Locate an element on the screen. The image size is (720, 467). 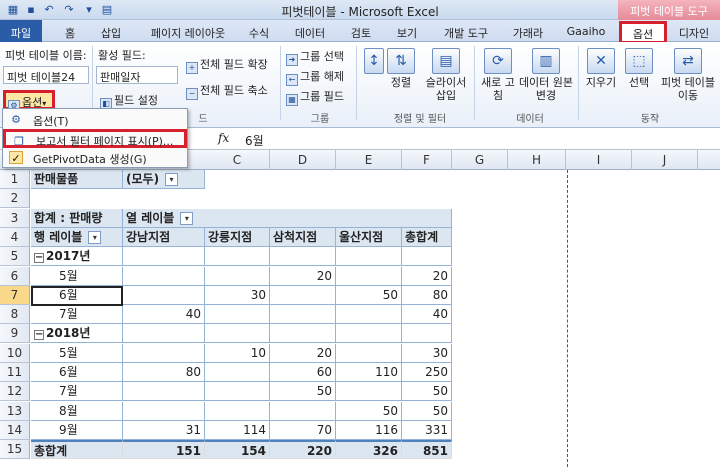
table-cell: 80 is located at coordinates (427, 295).